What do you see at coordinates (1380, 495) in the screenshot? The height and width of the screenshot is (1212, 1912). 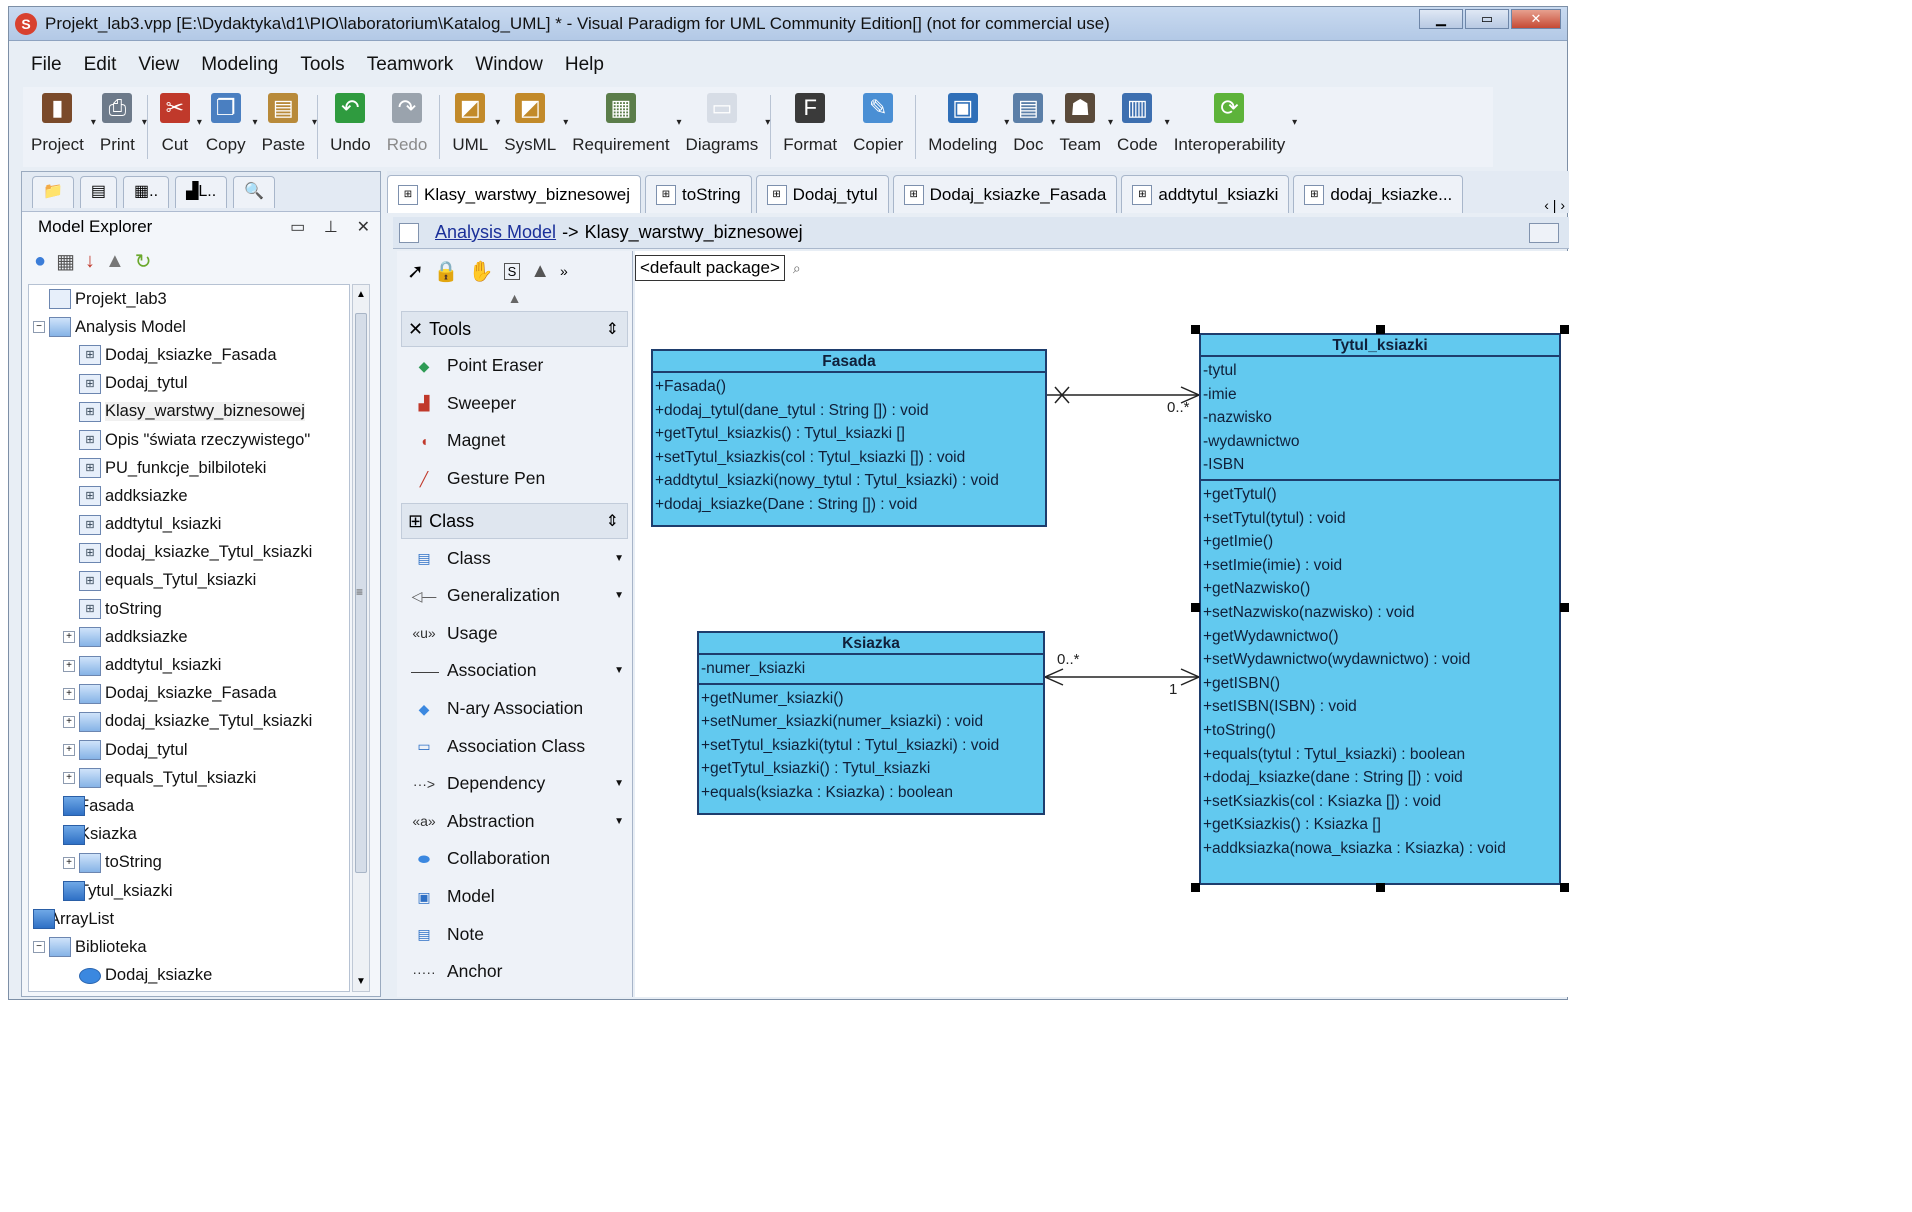 I see `class-operation: +getTytul()` at bounding box center [1380, 495].